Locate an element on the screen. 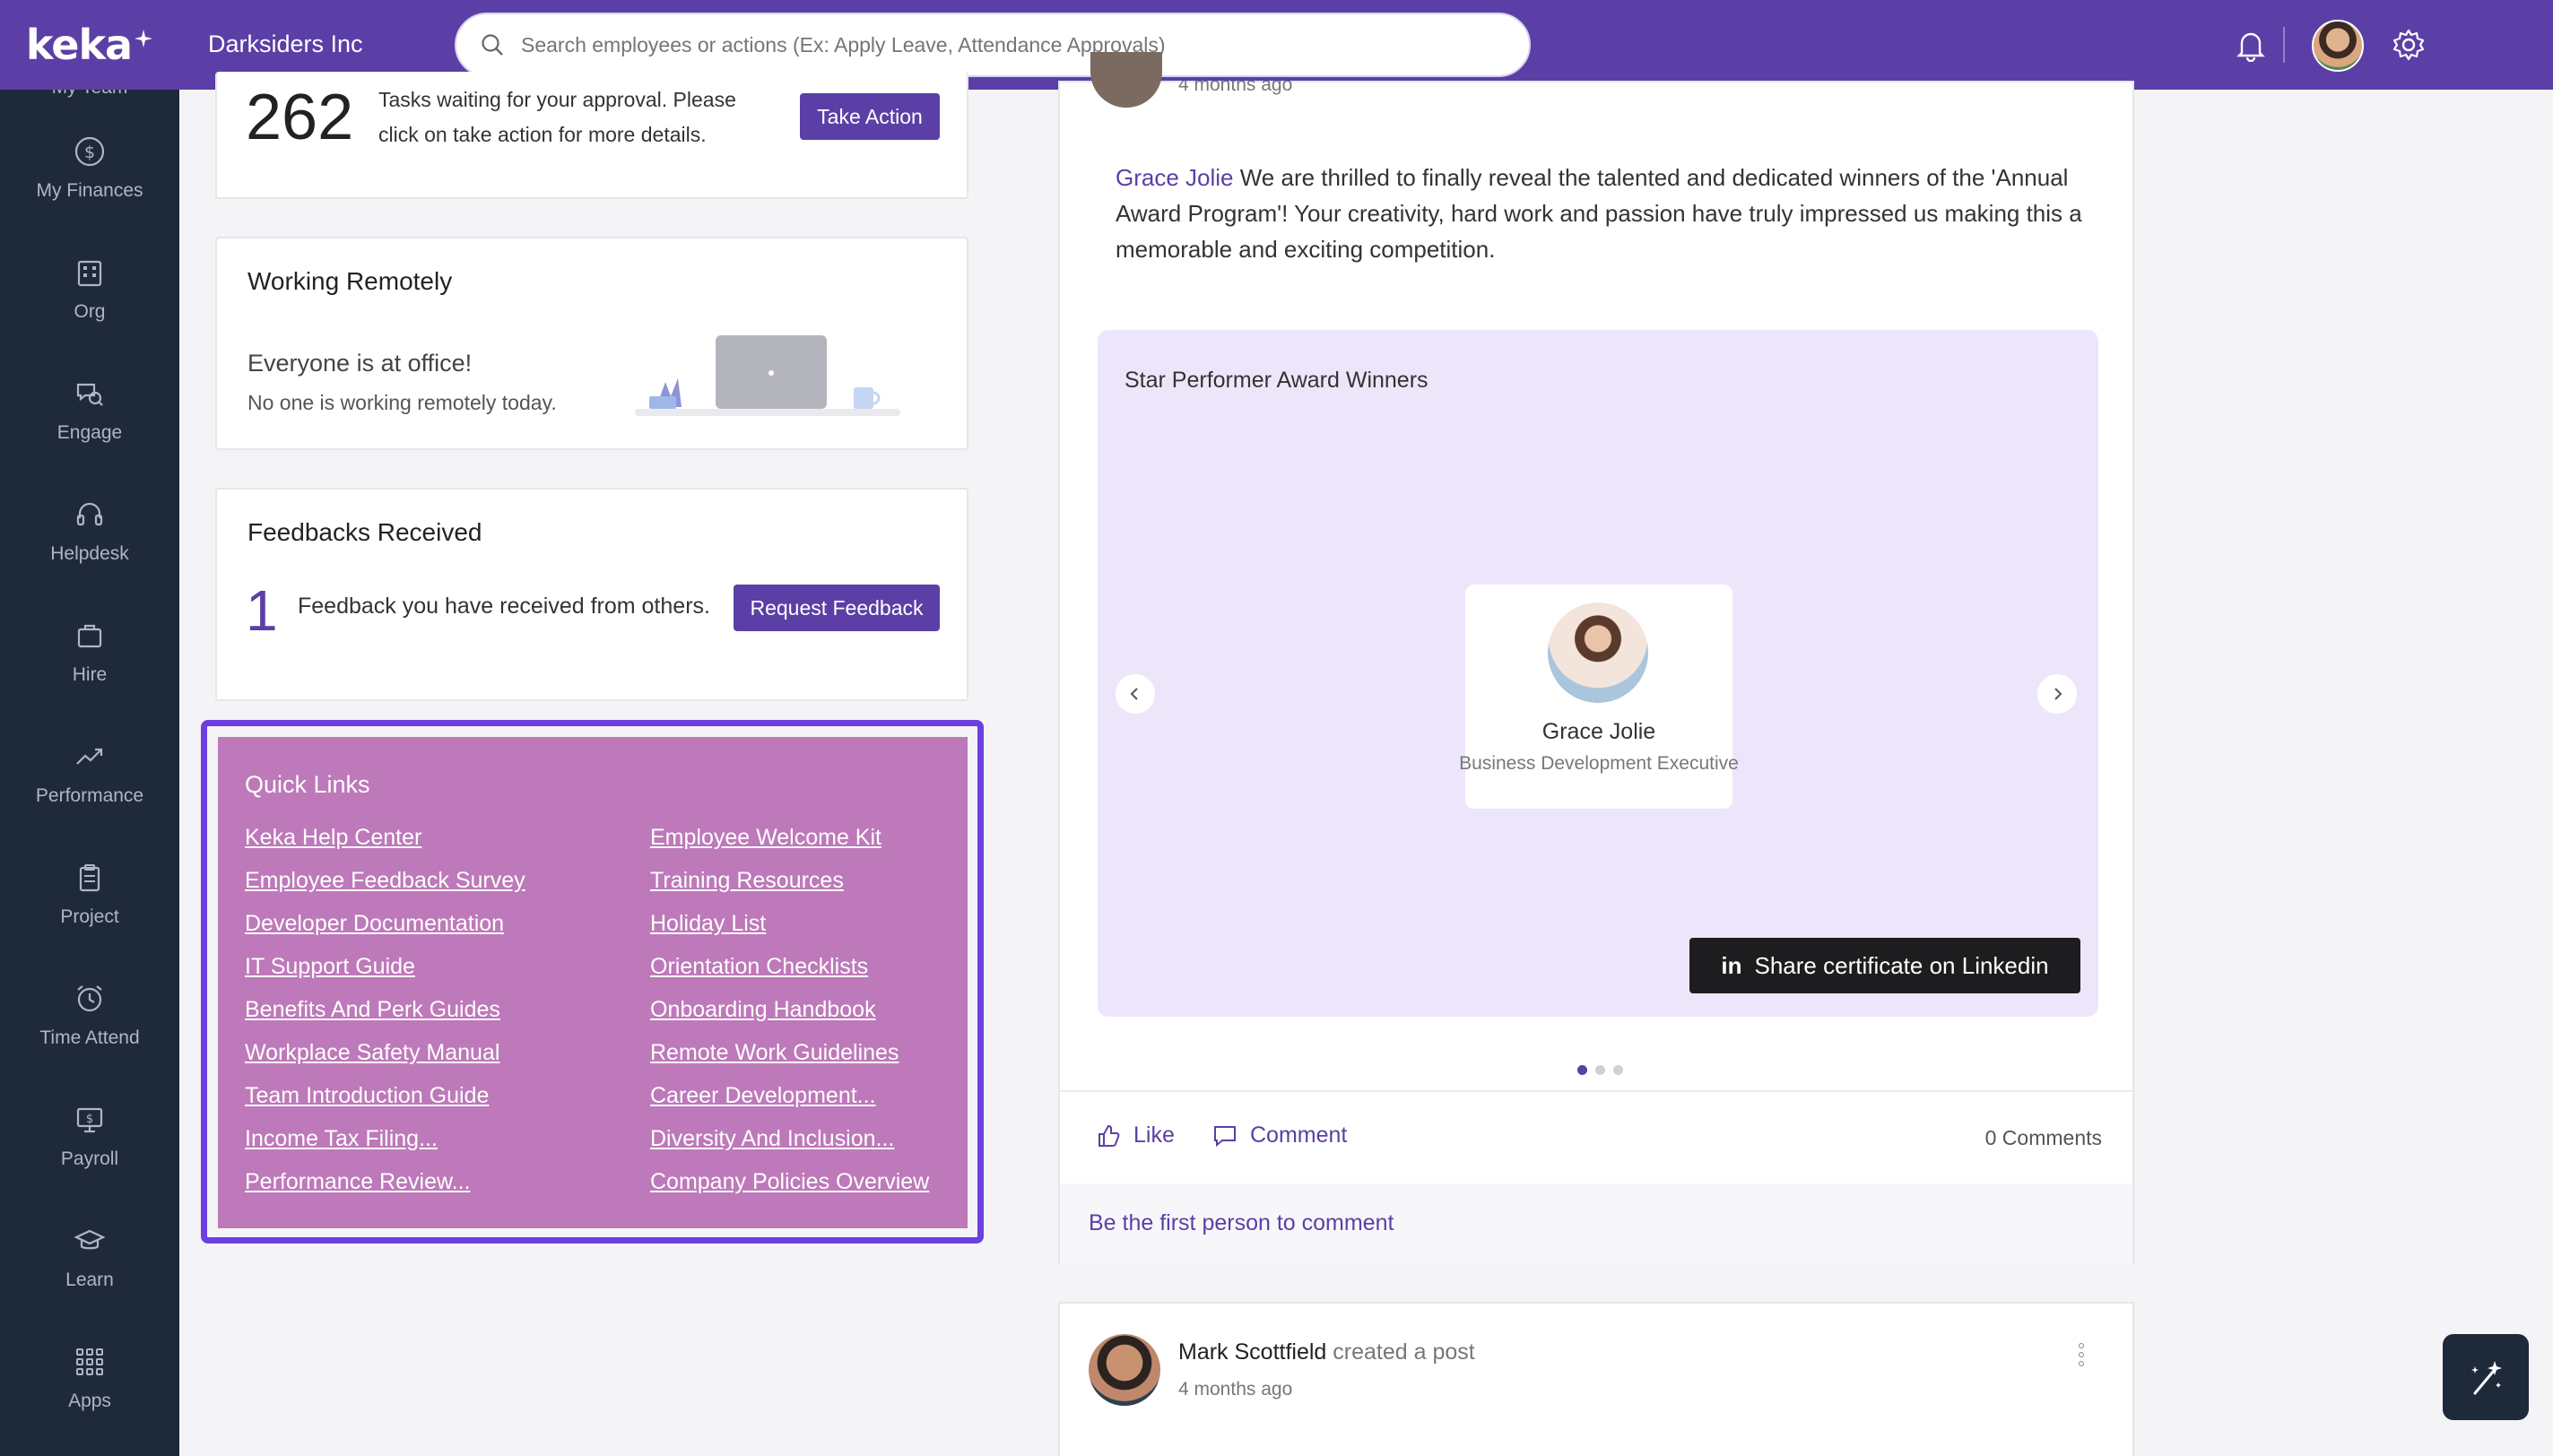  office-illustration-icon is located at coordinates (767, 375).